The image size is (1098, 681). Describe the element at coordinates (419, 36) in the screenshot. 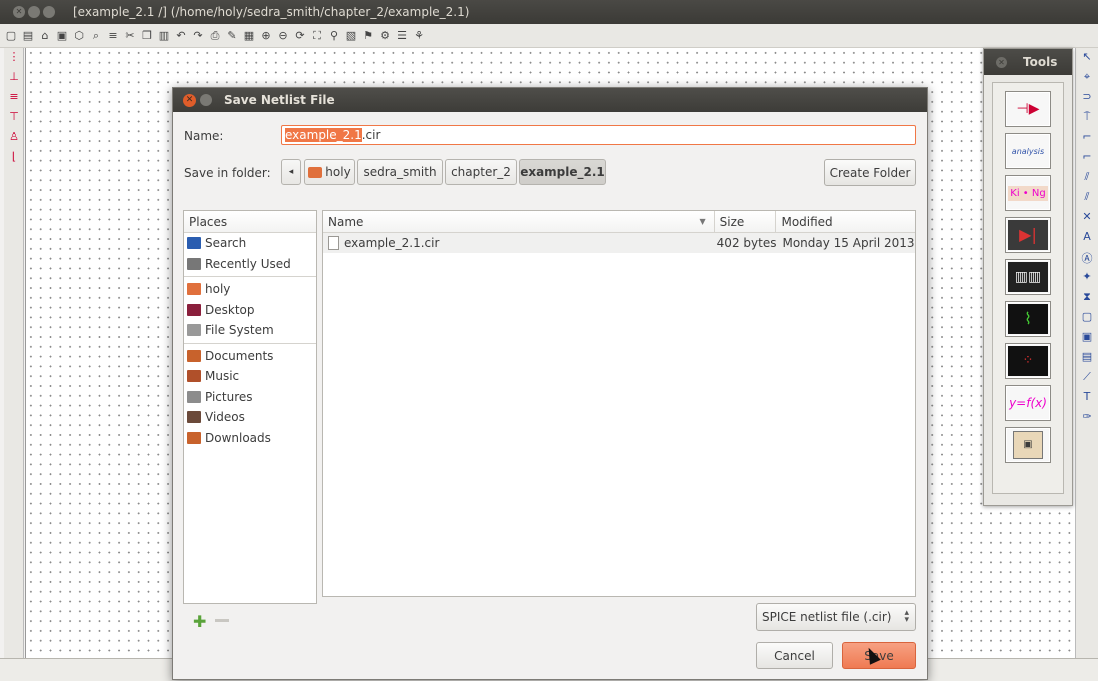

I see `pcbnew-icon: ⚘` at that location.